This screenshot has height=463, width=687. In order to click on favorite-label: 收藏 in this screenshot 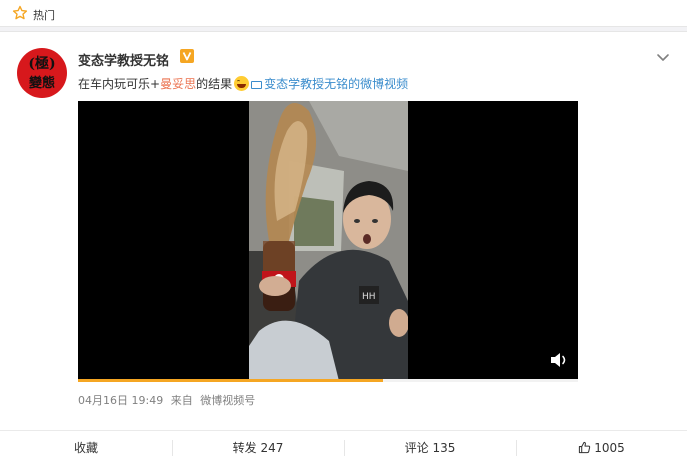, I will do `click(85, 448)`.